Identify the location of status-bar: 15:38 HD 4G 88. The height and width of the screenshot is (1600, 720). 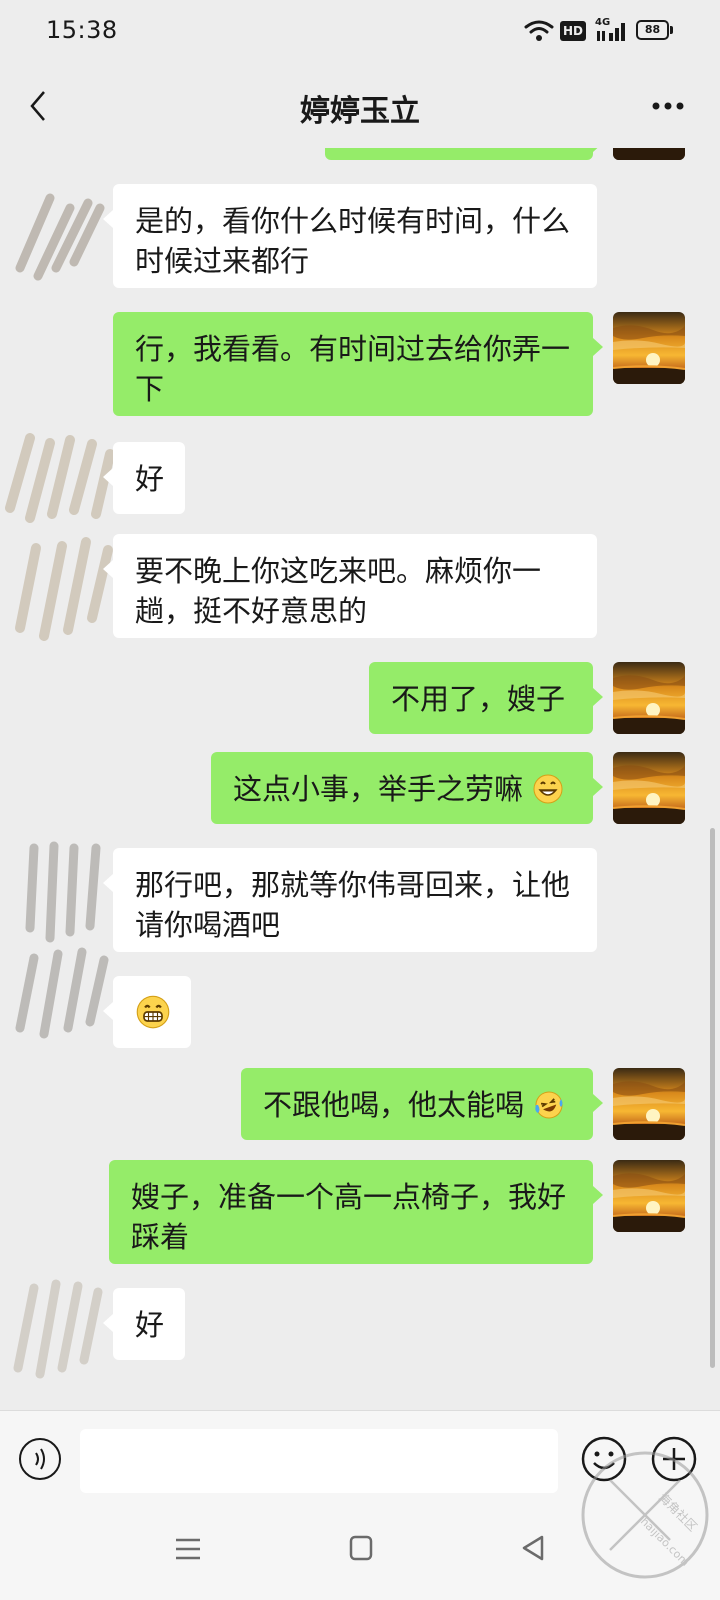
(360, 32).